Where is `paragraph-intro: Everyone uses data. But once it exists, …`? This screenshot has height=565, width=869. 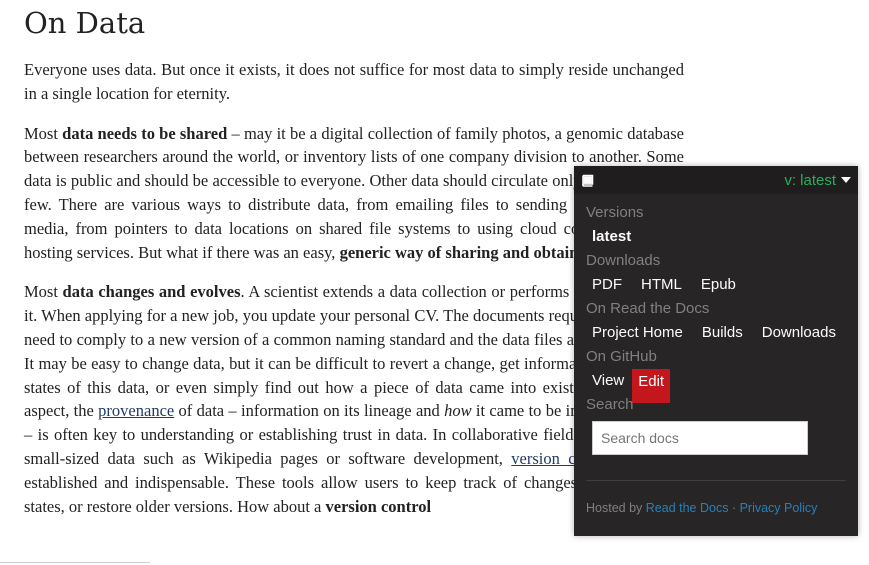 paragraph-intro: Everyone uses data. But once it exists, … is located at coordinates (354, 81).